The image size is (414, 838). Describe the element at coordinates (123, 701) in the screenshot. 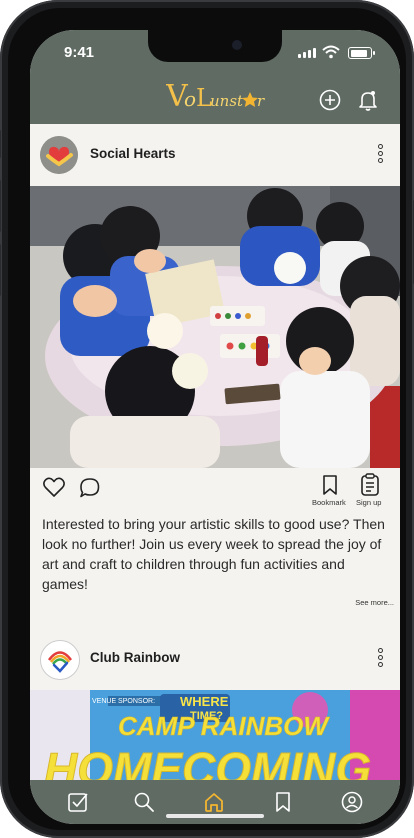

I see `banner-sponsor: VENUE SPONSOR:` at that location.